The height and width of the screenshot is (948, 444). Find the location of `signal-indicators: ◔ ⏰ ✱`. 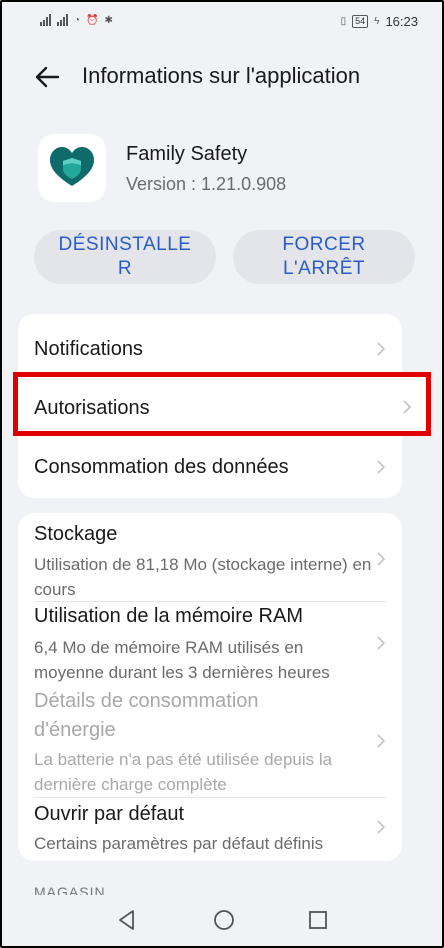

signal-indicators: ◔ ⏰ ✱ is located at coordinates (76, 20).